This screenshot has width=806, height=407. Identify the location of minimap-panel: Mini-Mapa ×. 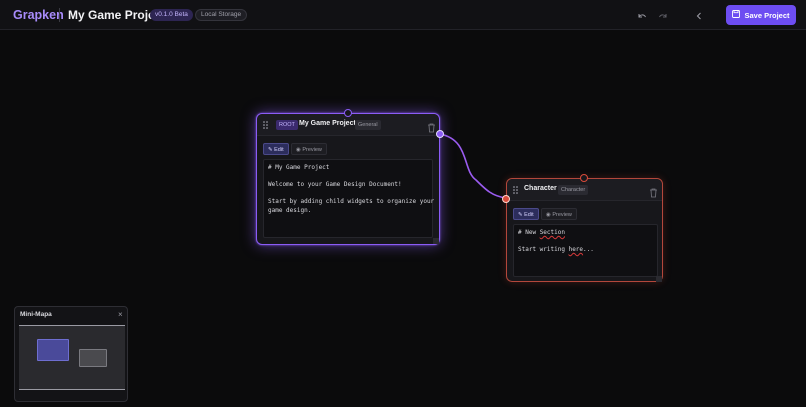
(71, 354).